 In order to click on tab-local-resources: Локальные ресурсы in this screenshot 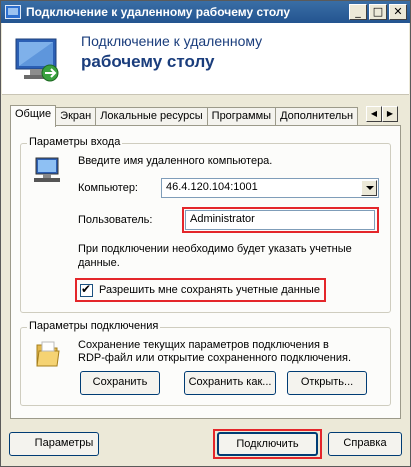, I will do `click(151, 116)`.